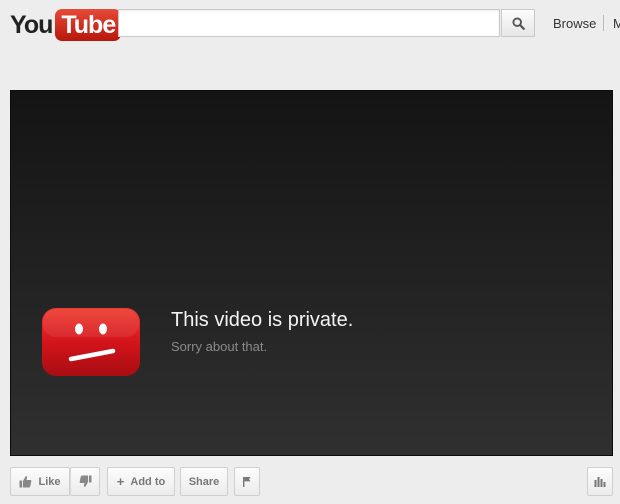 The image size is (620, 504). Describe the element at coordinates (88, 25) in the screenshot. I see `logo-tube-text: Tube` at that location.